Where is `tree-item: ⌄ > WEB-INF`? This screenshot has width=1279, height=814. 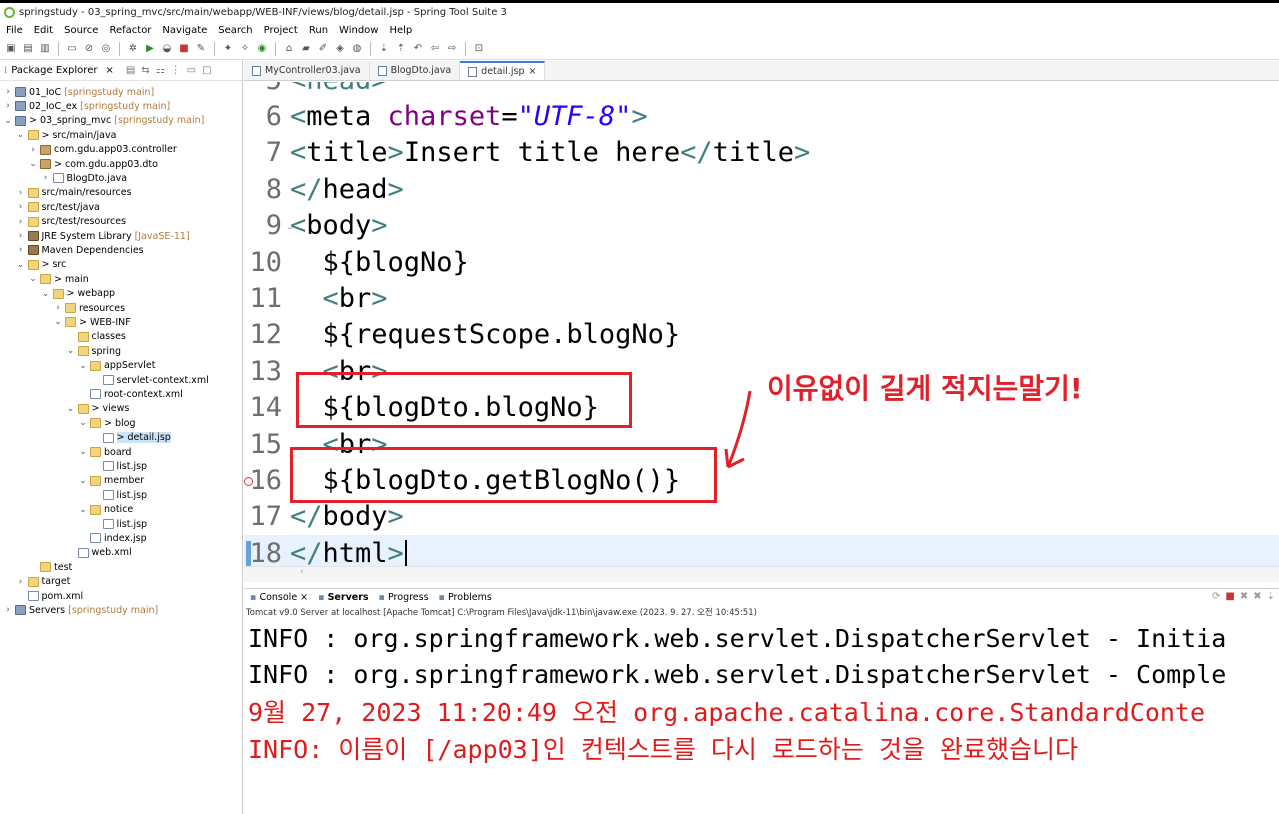
tree-item: ⌄ > WEB-INF is located at coordinates (92, 322).